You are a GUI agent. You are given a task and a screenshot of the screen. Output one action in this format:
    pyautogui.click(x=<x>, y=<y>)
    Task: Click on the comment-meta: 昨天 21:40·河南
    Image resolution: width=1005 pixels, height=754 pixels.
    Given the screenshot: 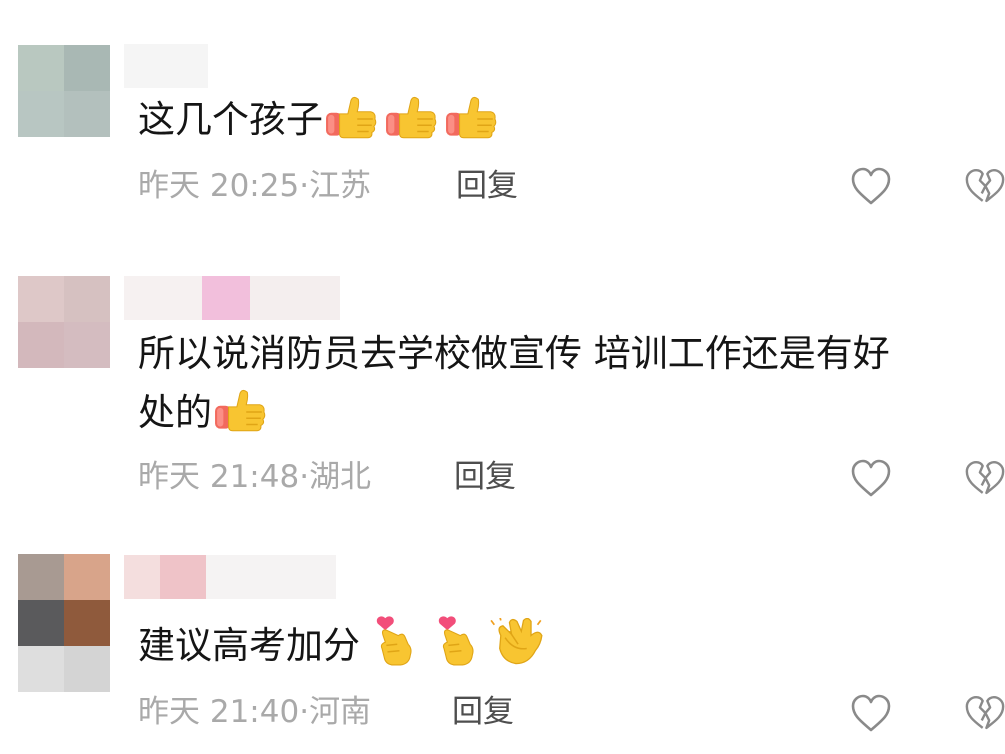 What is the action you would take?
    pyautogui.click(x=254, y=712)
    